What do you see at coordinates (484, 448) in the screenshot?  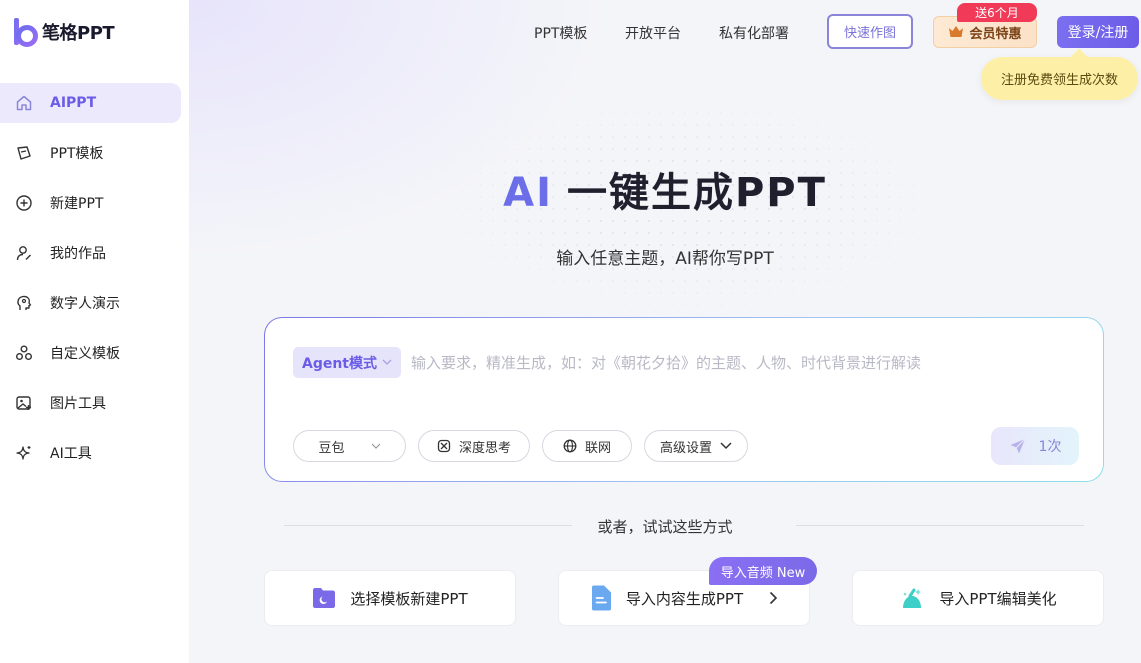 I see `deep-think-label: 深度思考` at bounding box center [484, 448].